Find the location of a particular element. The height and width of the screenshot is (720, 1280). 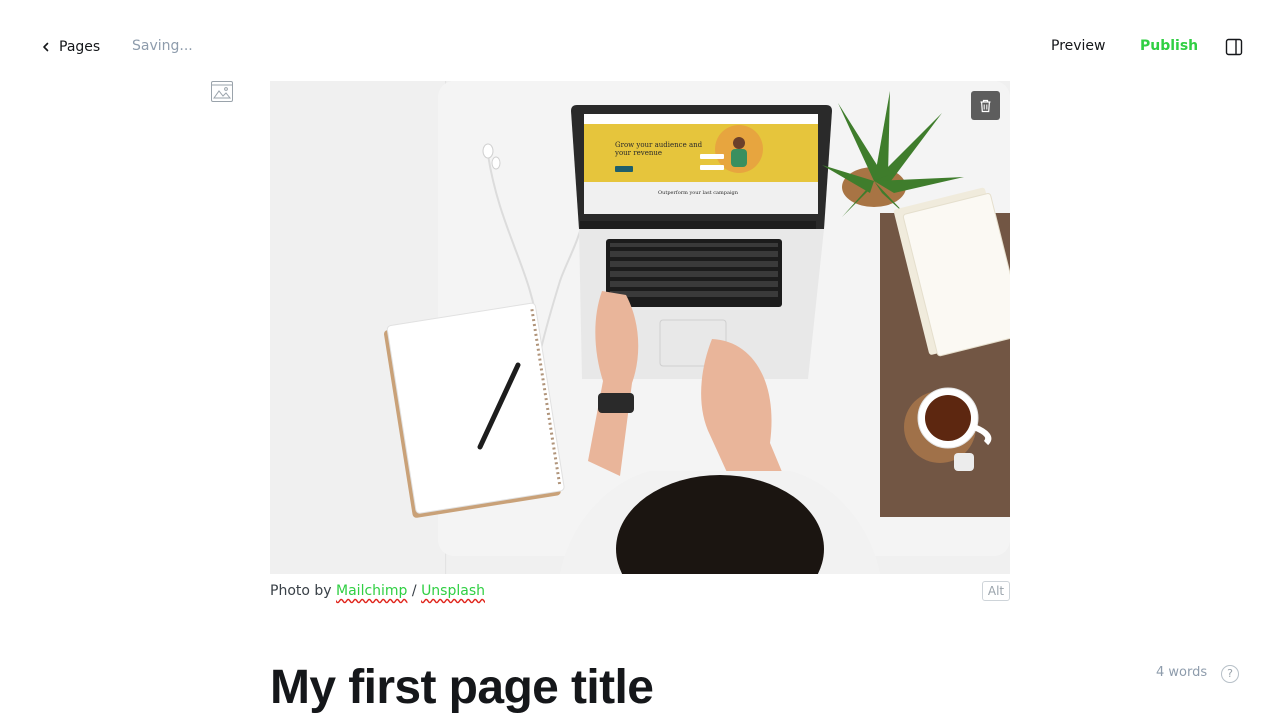

photo-source-link: Unsplash is located at coordinates (453, 591).